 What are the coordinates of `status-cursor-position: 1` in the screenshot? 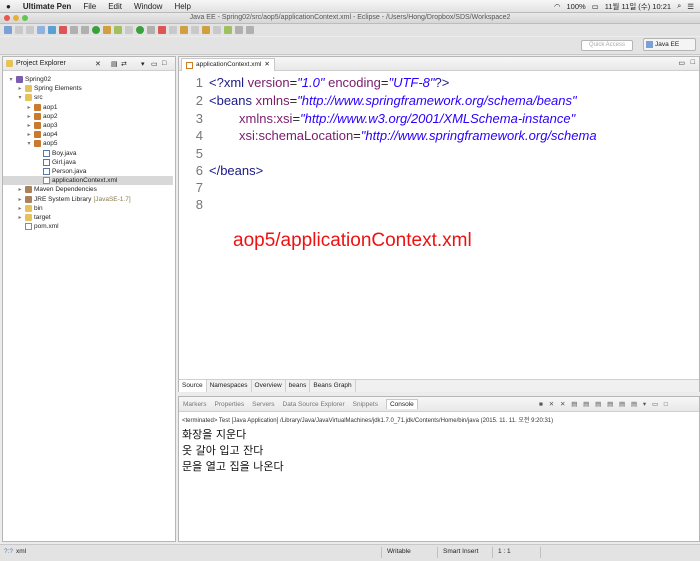 It's located at (504, 551).